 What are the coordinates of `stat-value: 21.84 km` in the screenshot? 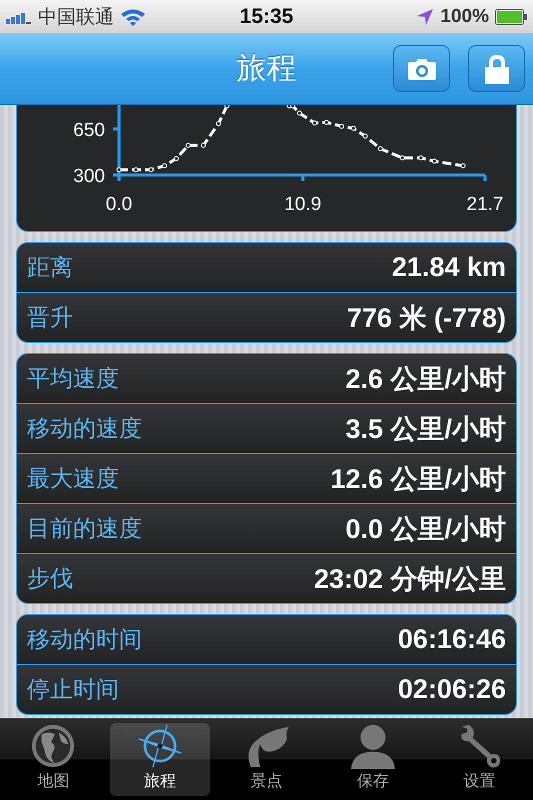 It's located at (449, 267).